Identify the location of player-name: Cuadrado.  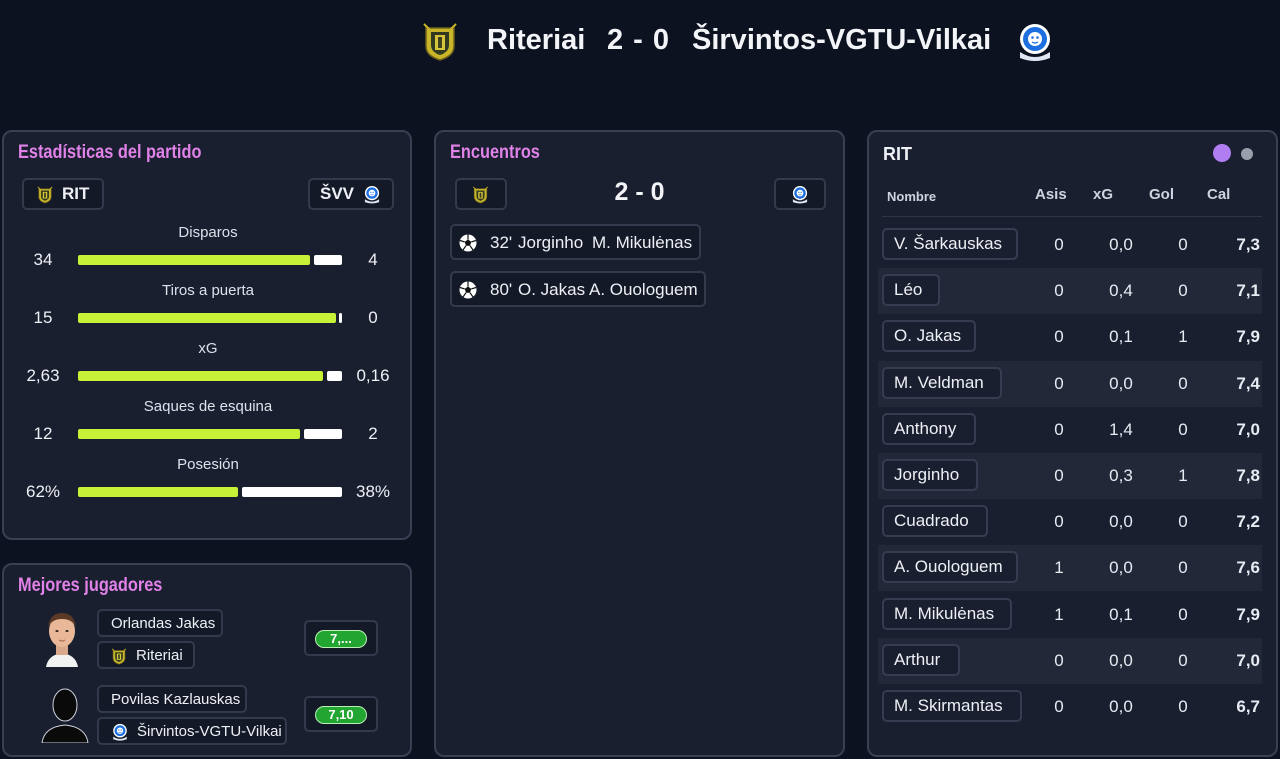
(935, 521).